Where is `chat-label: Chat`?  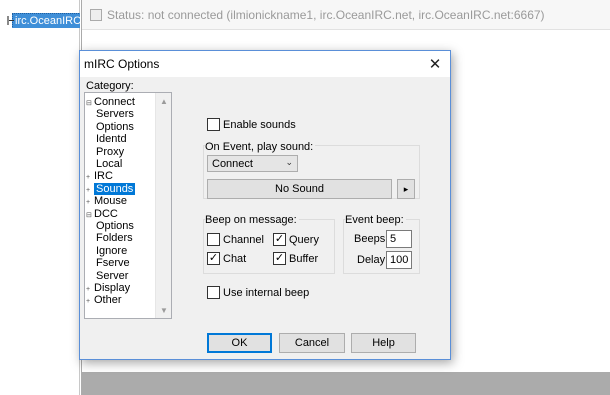
chat-label: Chat is located at coordinates (235, 258).